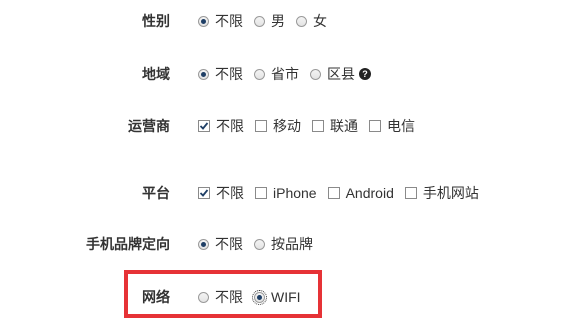 The width and height of the screenshot is (580, 330). I want to click on platform-android-checkbox, so click(333, 193).